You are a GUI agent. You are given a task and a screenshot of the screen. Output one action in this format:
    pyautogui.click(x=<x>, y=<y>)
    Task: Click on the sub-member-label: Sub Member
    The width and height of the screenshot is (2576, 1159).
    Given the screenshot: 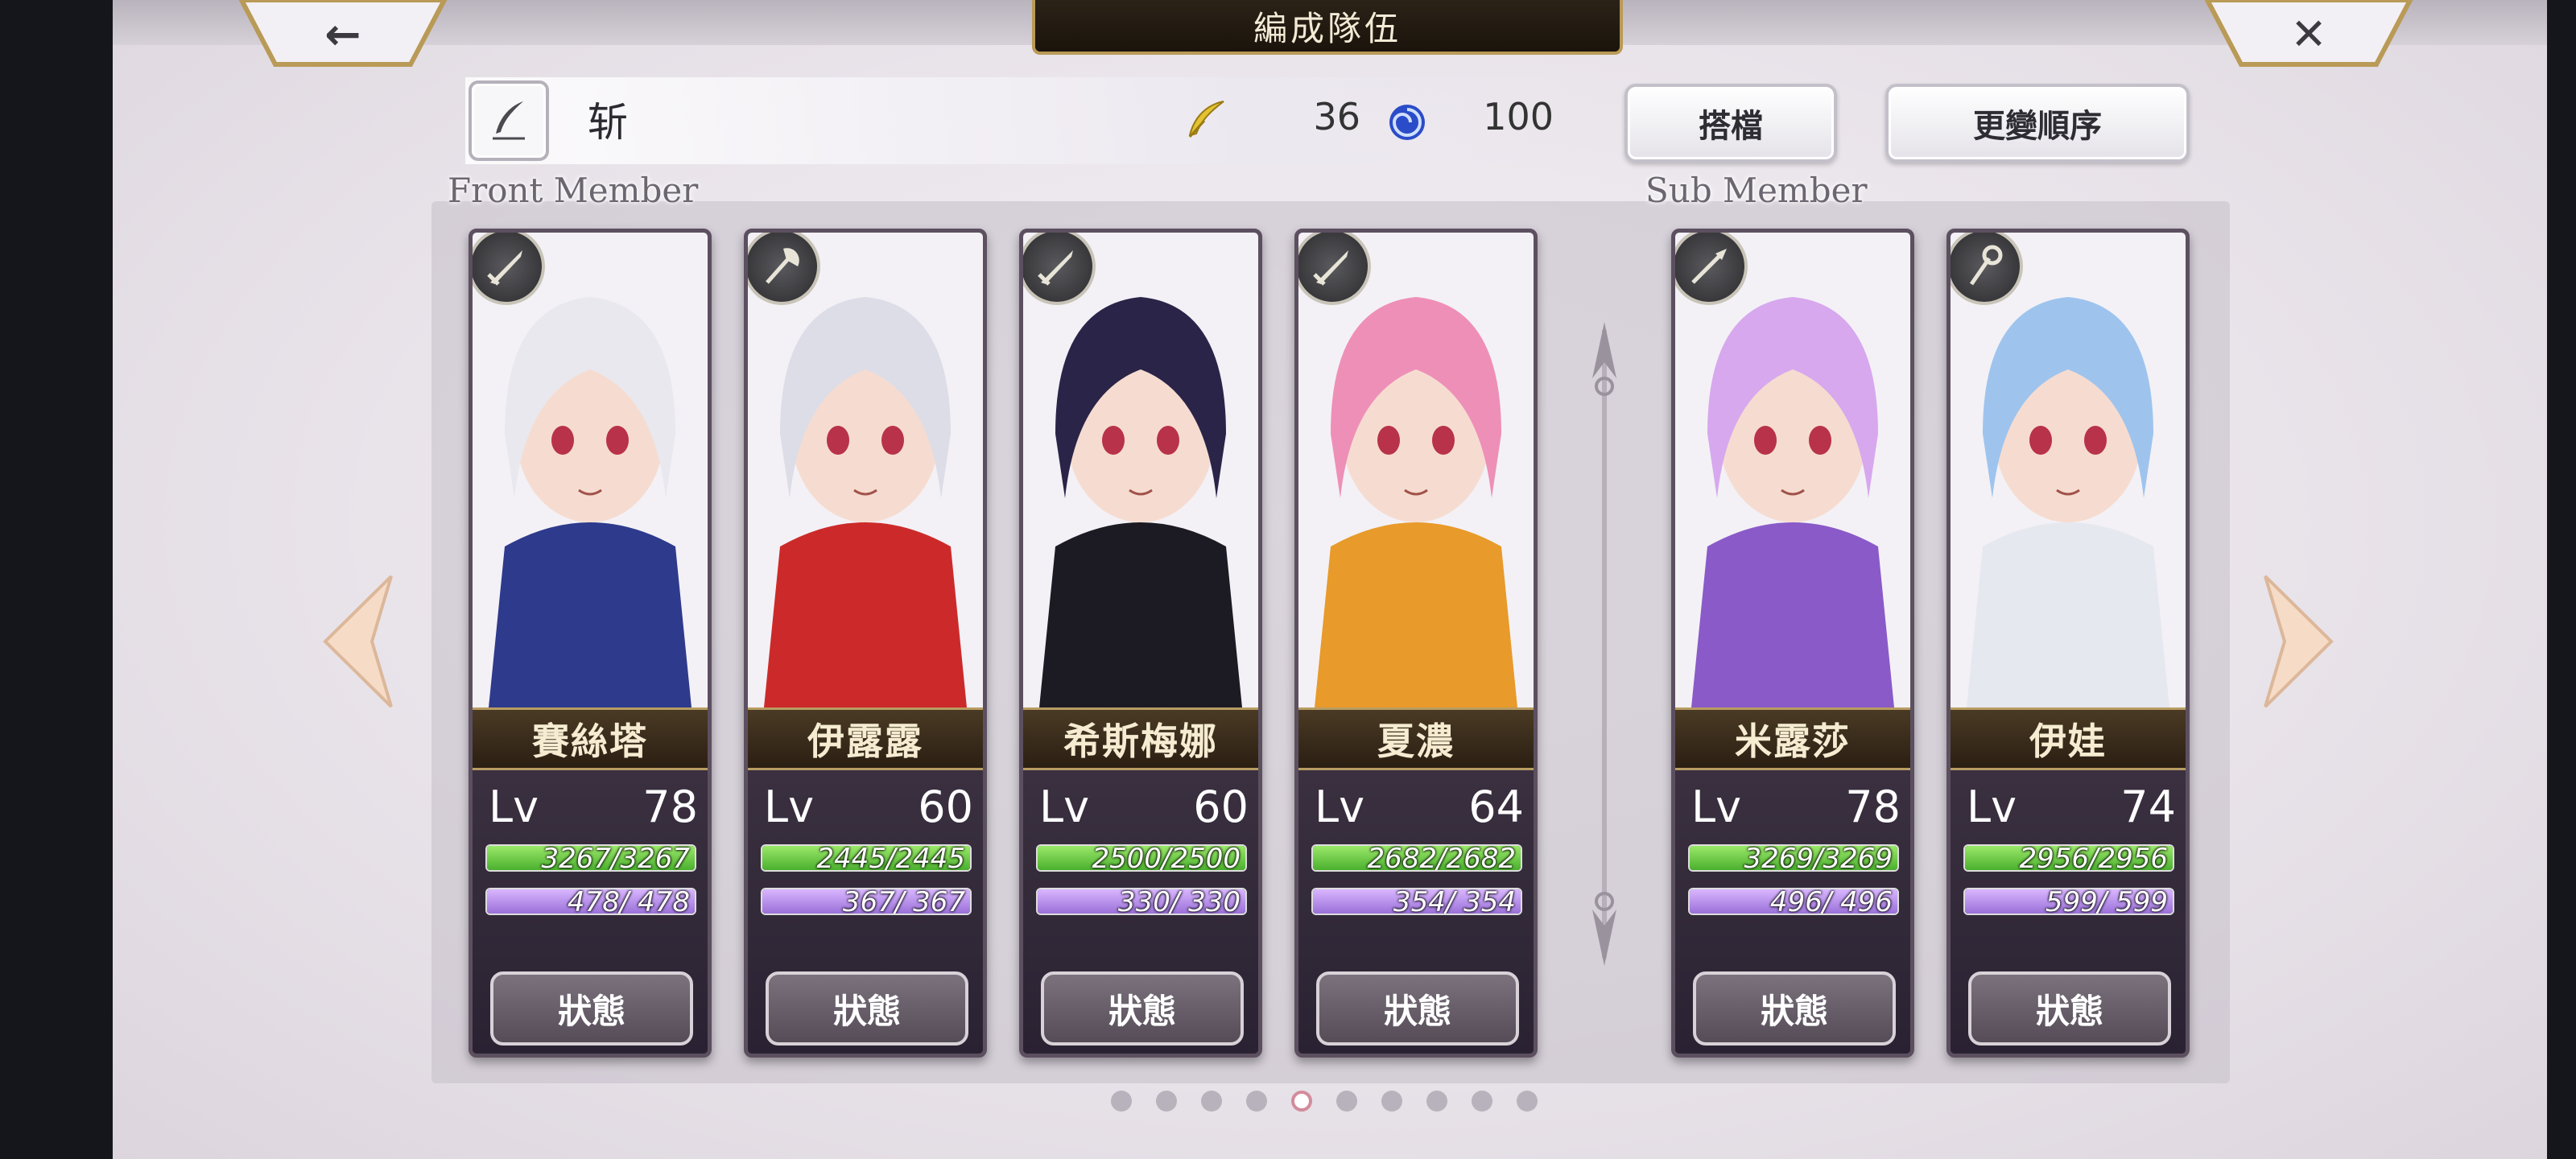 What is the action you would take?
    pyautogui.click(x=1756, y=190)
    